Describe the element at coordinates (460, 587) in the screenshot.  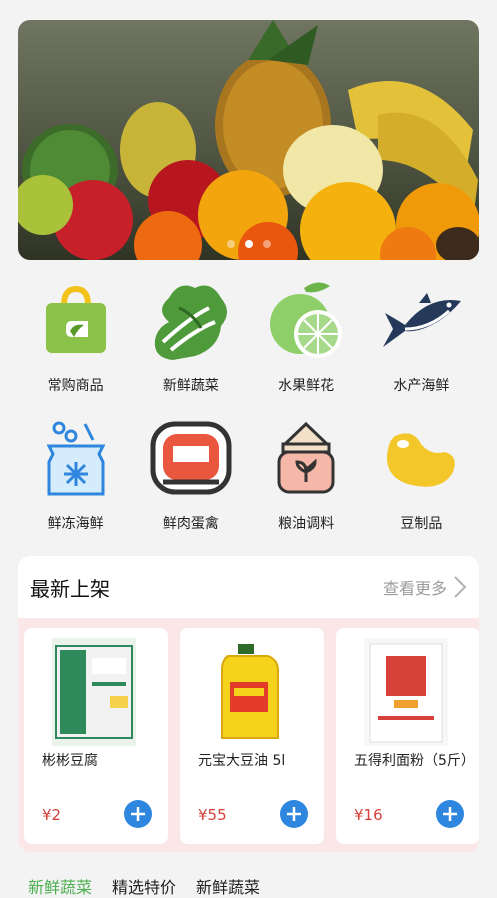
I see `chevron-right-icon` at that location.